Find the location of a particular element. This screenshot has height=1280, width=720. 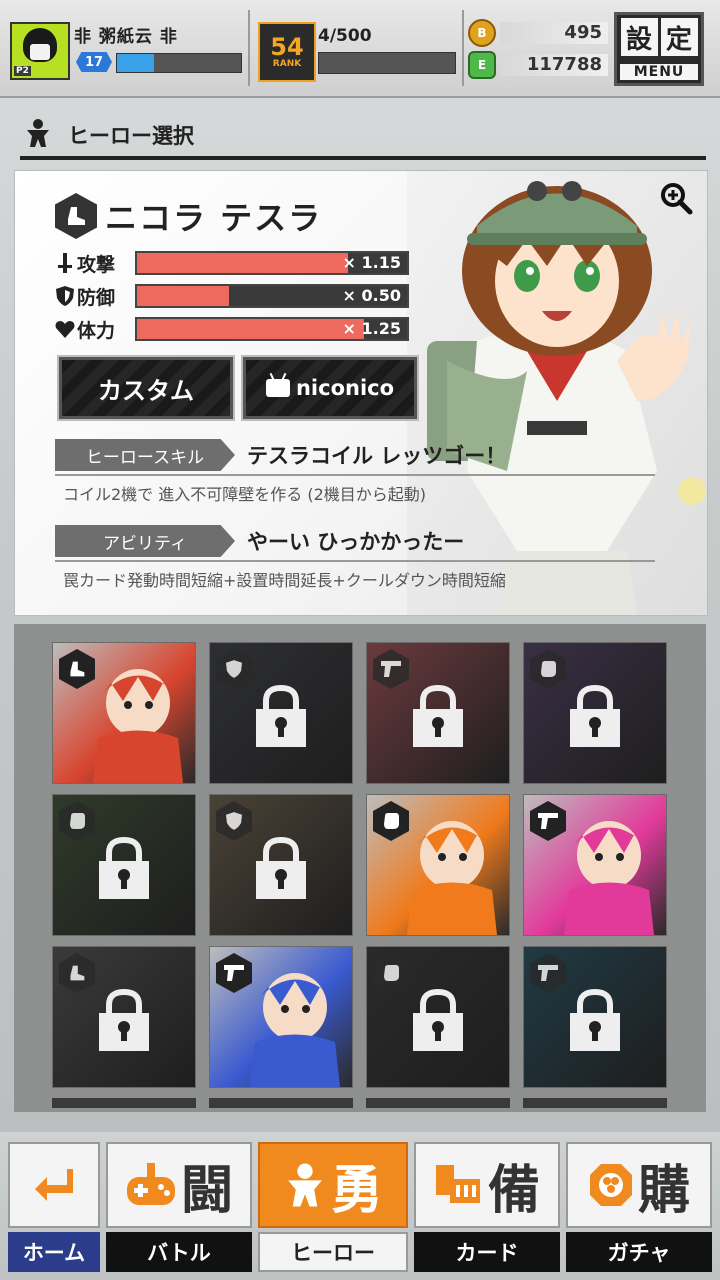

nav-gacha: 購 ガチャ is located at coordinates (639, 1207).